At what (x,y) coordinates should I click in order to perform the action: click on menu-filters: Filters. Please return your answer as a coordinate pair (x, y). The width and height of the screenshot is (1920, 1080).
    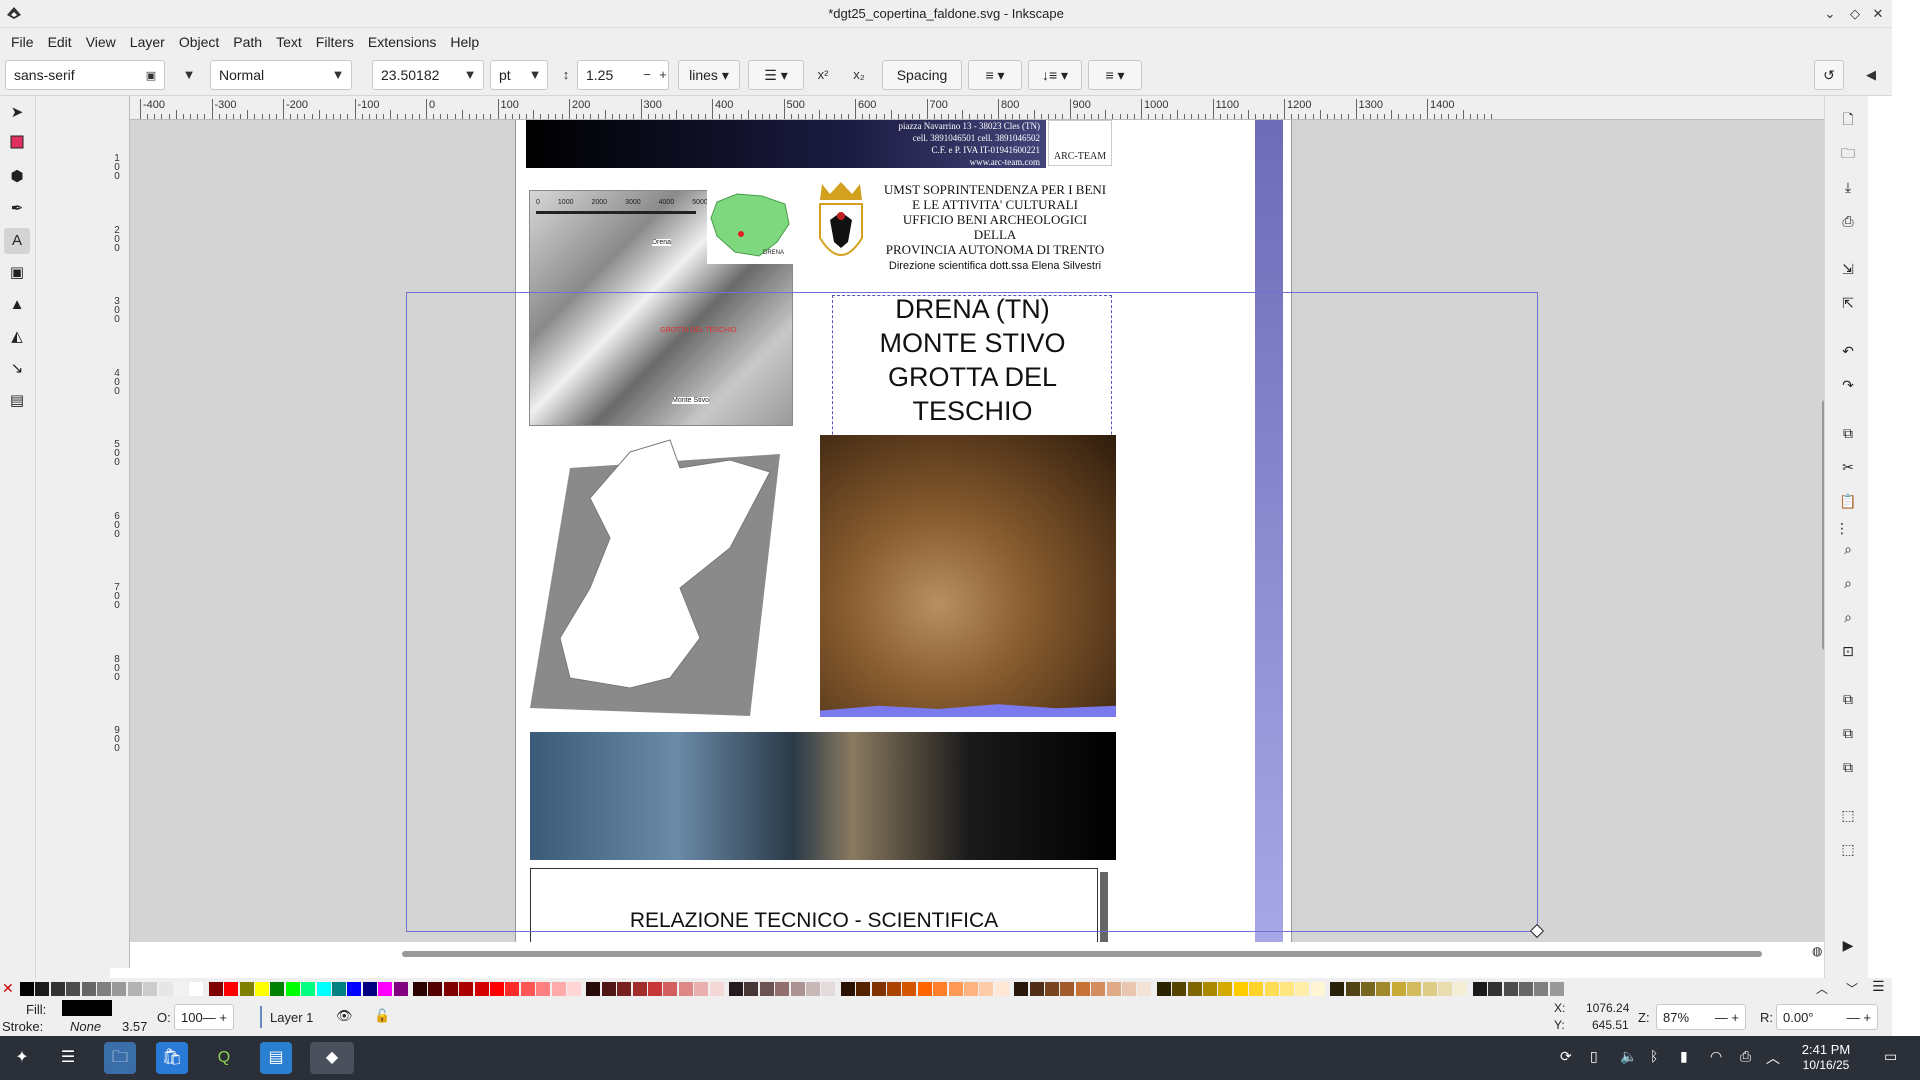
    Looking at the image, I should click on (335, 42).